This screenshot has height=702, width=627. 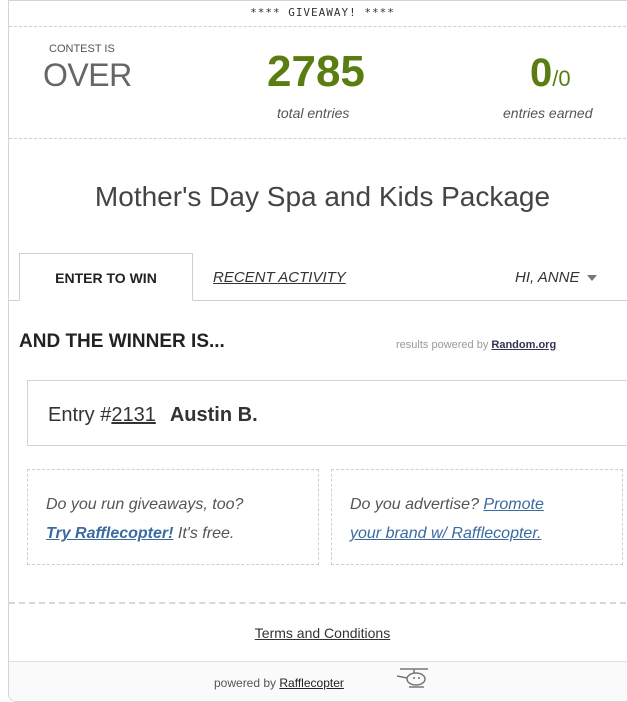 What do you see at coordinates (80, 415) in the screenshot?
I see `entry-prefix: Entry #` at bounding box center [80, 415].